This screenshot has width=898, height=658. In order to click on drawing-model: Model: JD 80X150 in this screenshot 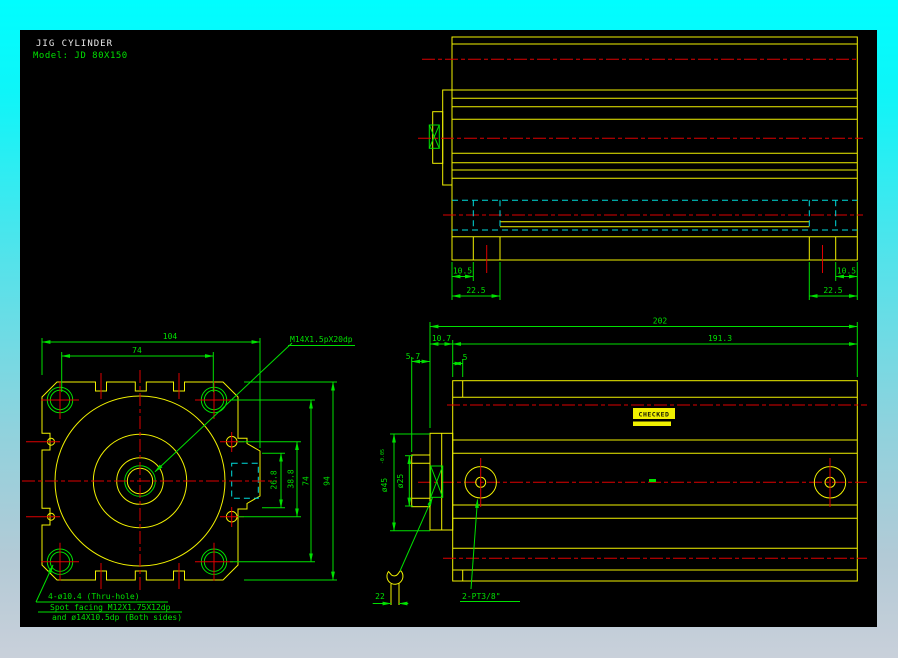, I will do `click(80, 56)`.